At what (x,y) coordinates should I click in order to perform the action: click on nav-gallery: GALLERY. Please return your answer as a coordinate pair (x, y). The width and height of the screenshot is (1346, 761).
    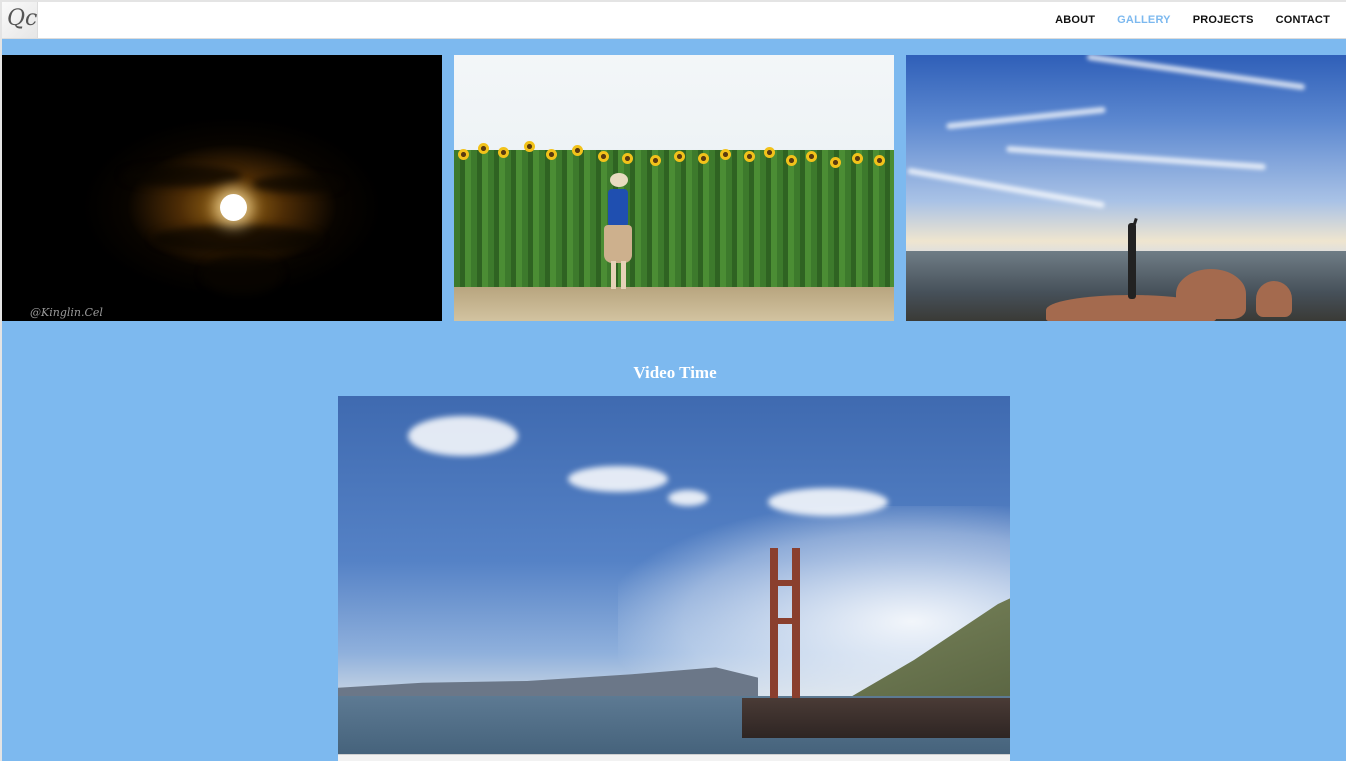
    Looking at the image, I should click on (1144, 20).